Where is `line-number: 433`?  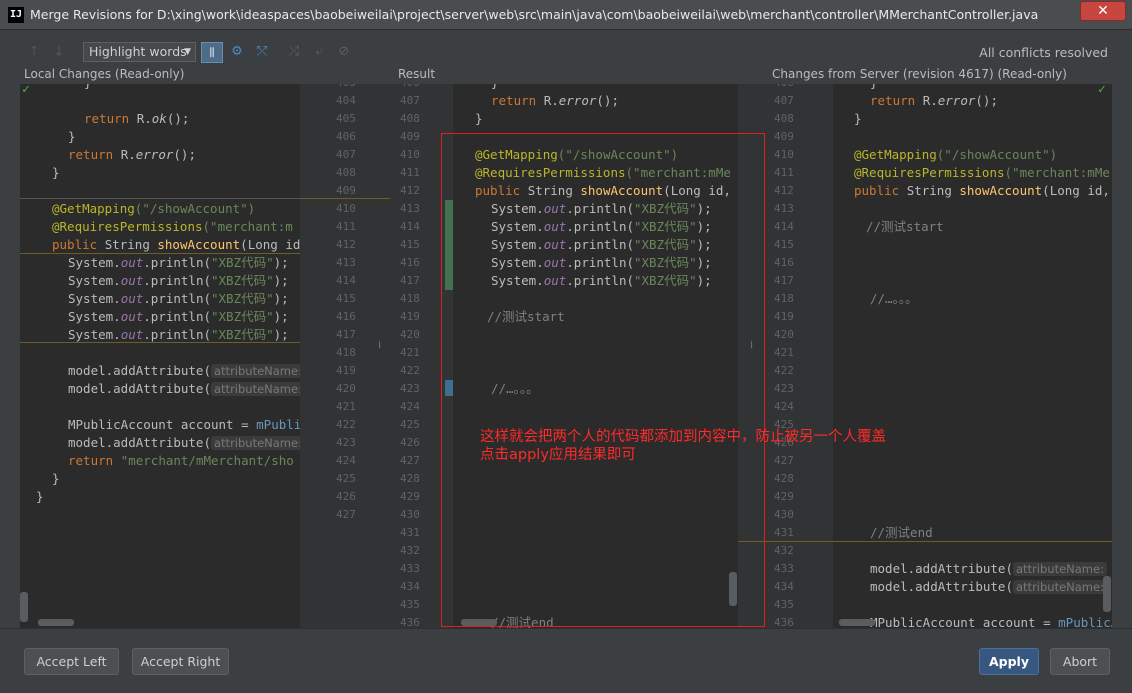
line-number: 433 is located at coordinates (410, 568).